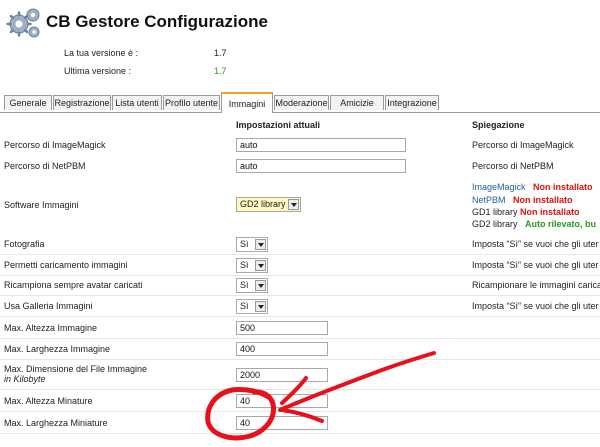  Describe the element at coordinates (321, 145) in the screenshot. I see `imagemagick-path-input: auto` at that location.